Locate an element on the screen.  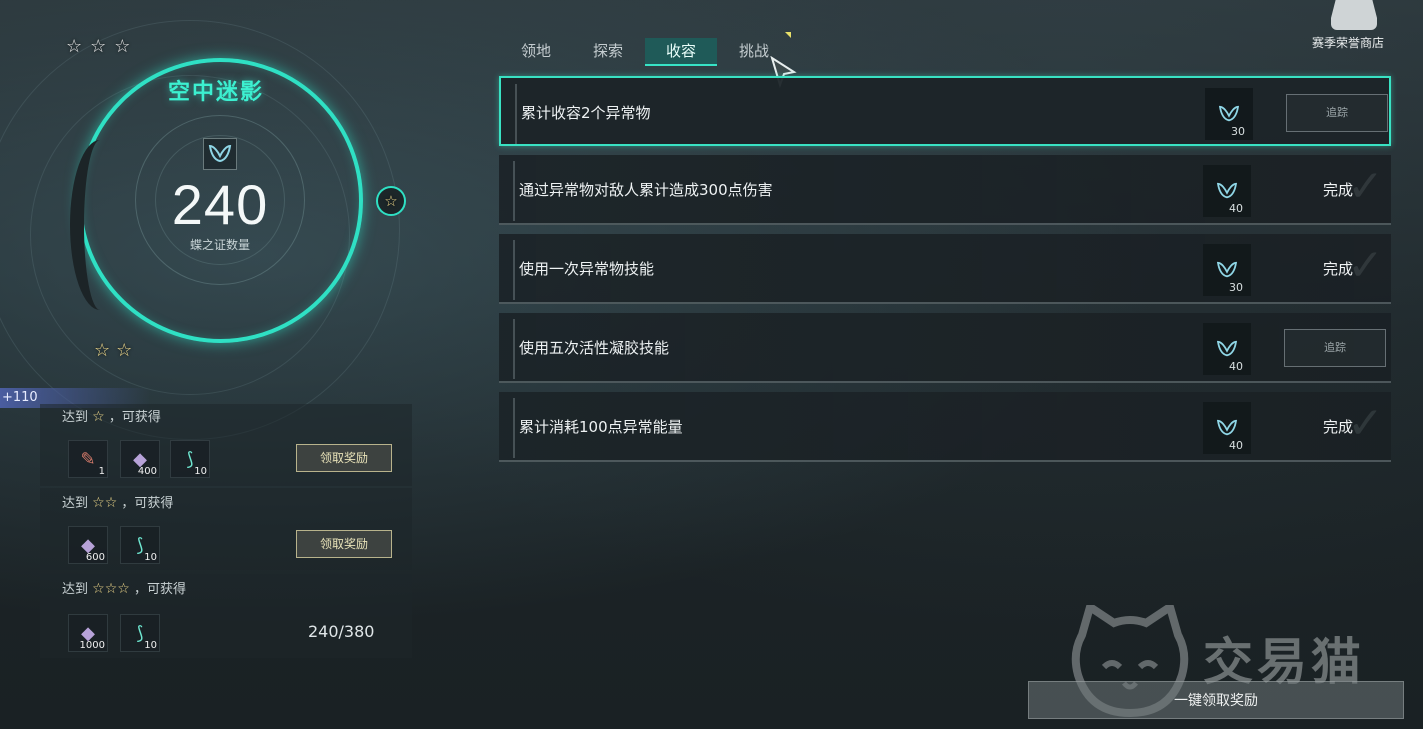
season-shop-button: 赛季荣誉商店 is located at coordinates (1348, 42).